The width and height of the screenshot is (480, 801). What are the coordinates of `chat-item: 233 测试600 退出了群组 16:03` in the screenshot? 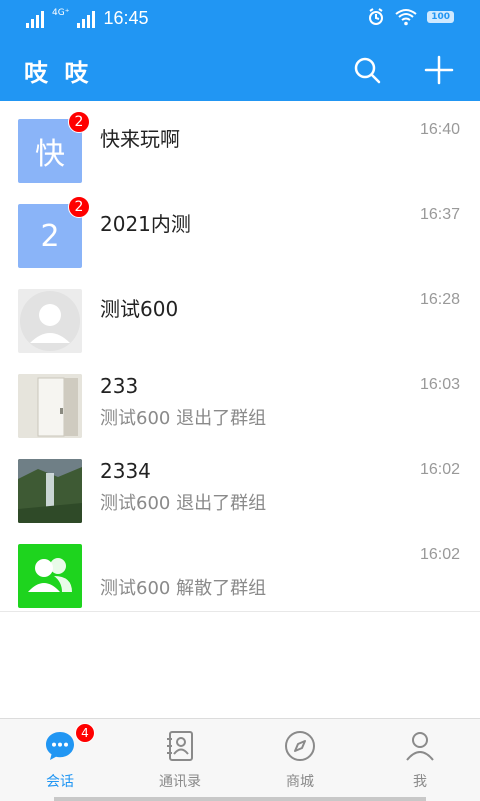 It's located at (240, 399).